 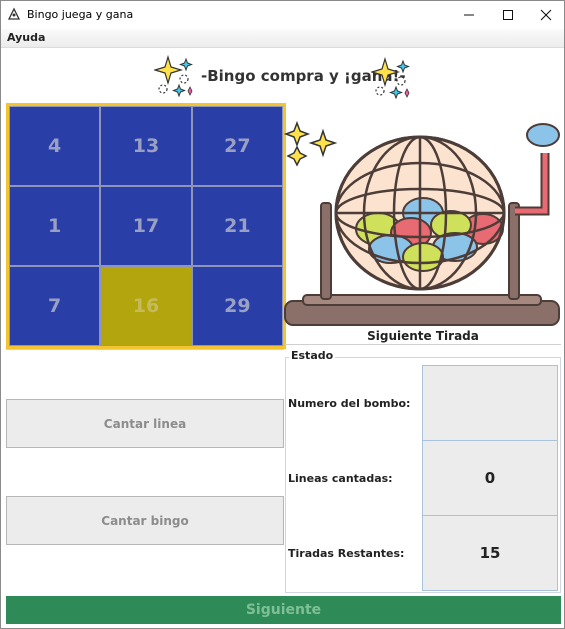 I want to click on menu-ayuda-label: Ayuda, so click(x=26, y=37).